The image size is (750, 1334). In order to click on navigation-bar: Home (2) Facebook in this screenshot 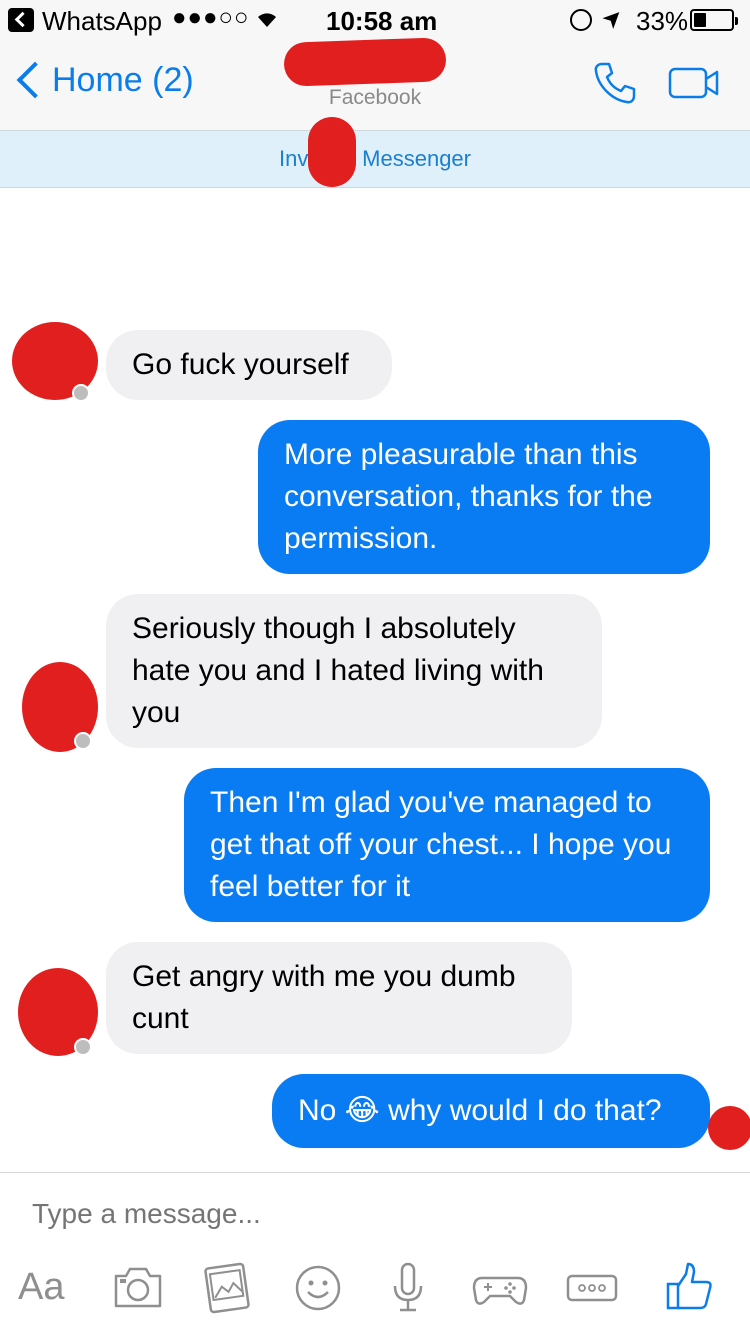, I will do `click(375, 83)`.